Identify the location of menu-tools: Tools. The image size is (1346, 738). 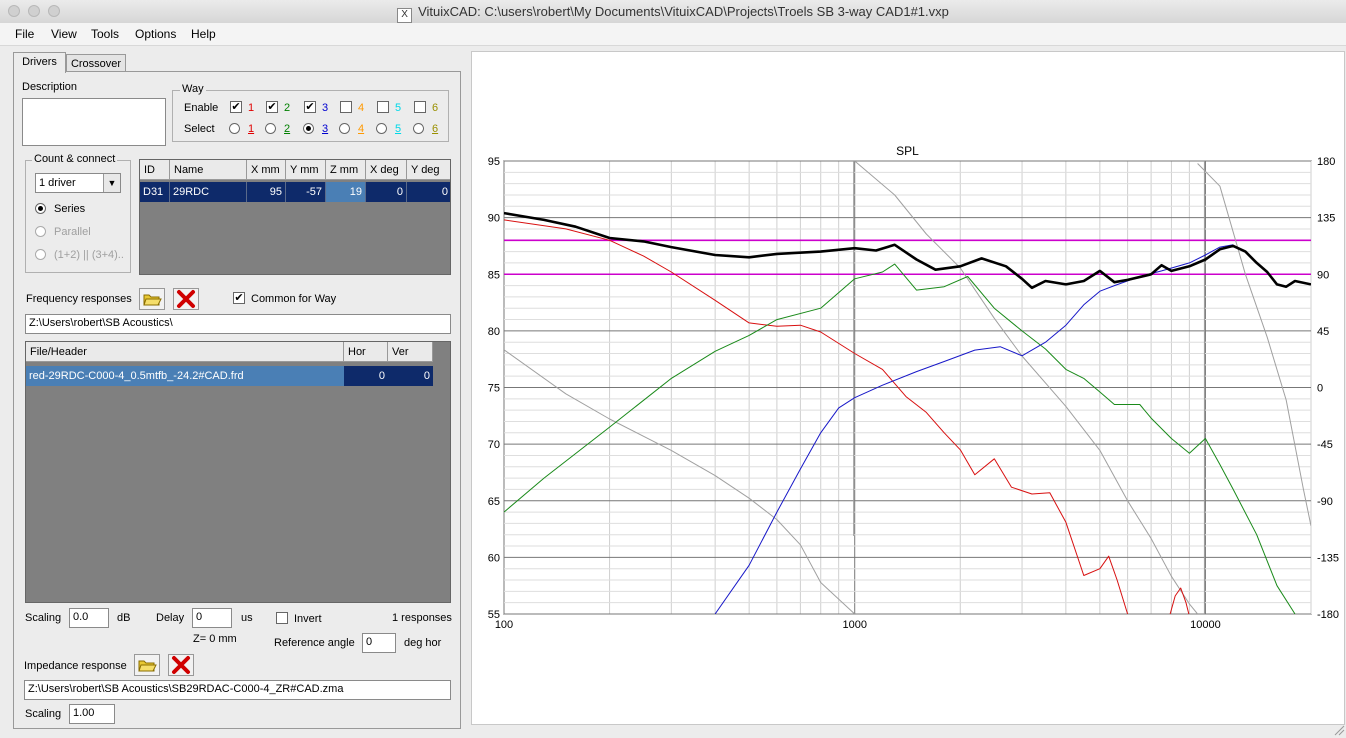
(105, 34).